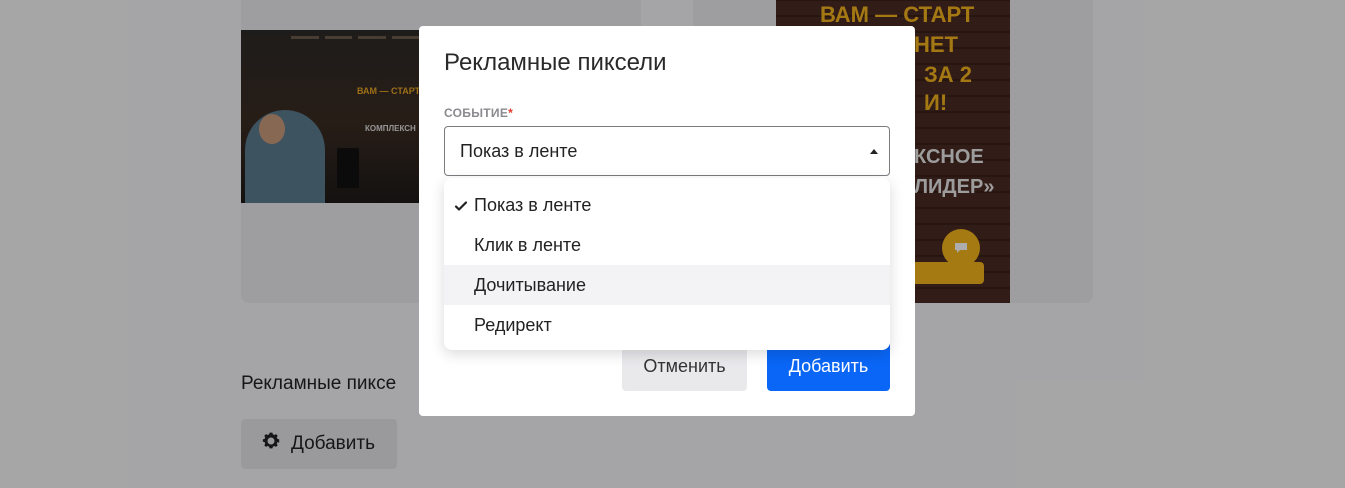 The image size is (1345, 488). I want to click on caret-up-icon, so click(874, 151).